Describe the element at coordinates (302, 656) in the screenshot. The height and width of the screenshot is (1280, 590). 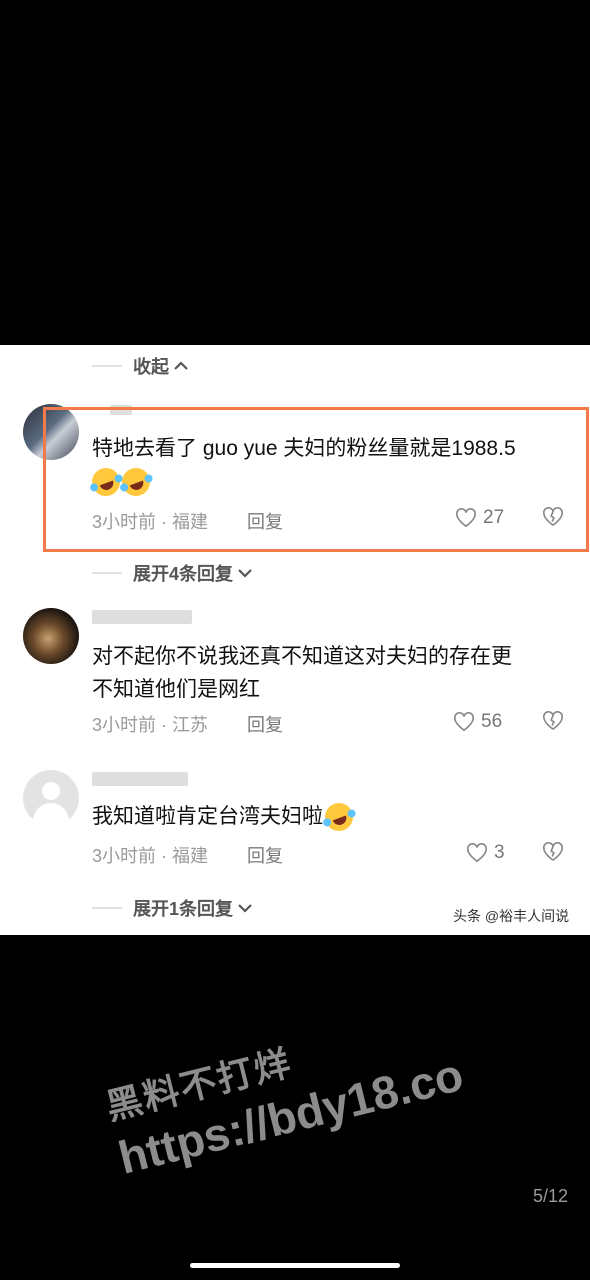
I see `comment-text-line: 对不起你不说我还真不知道这对夫妇的存在更` at that location.